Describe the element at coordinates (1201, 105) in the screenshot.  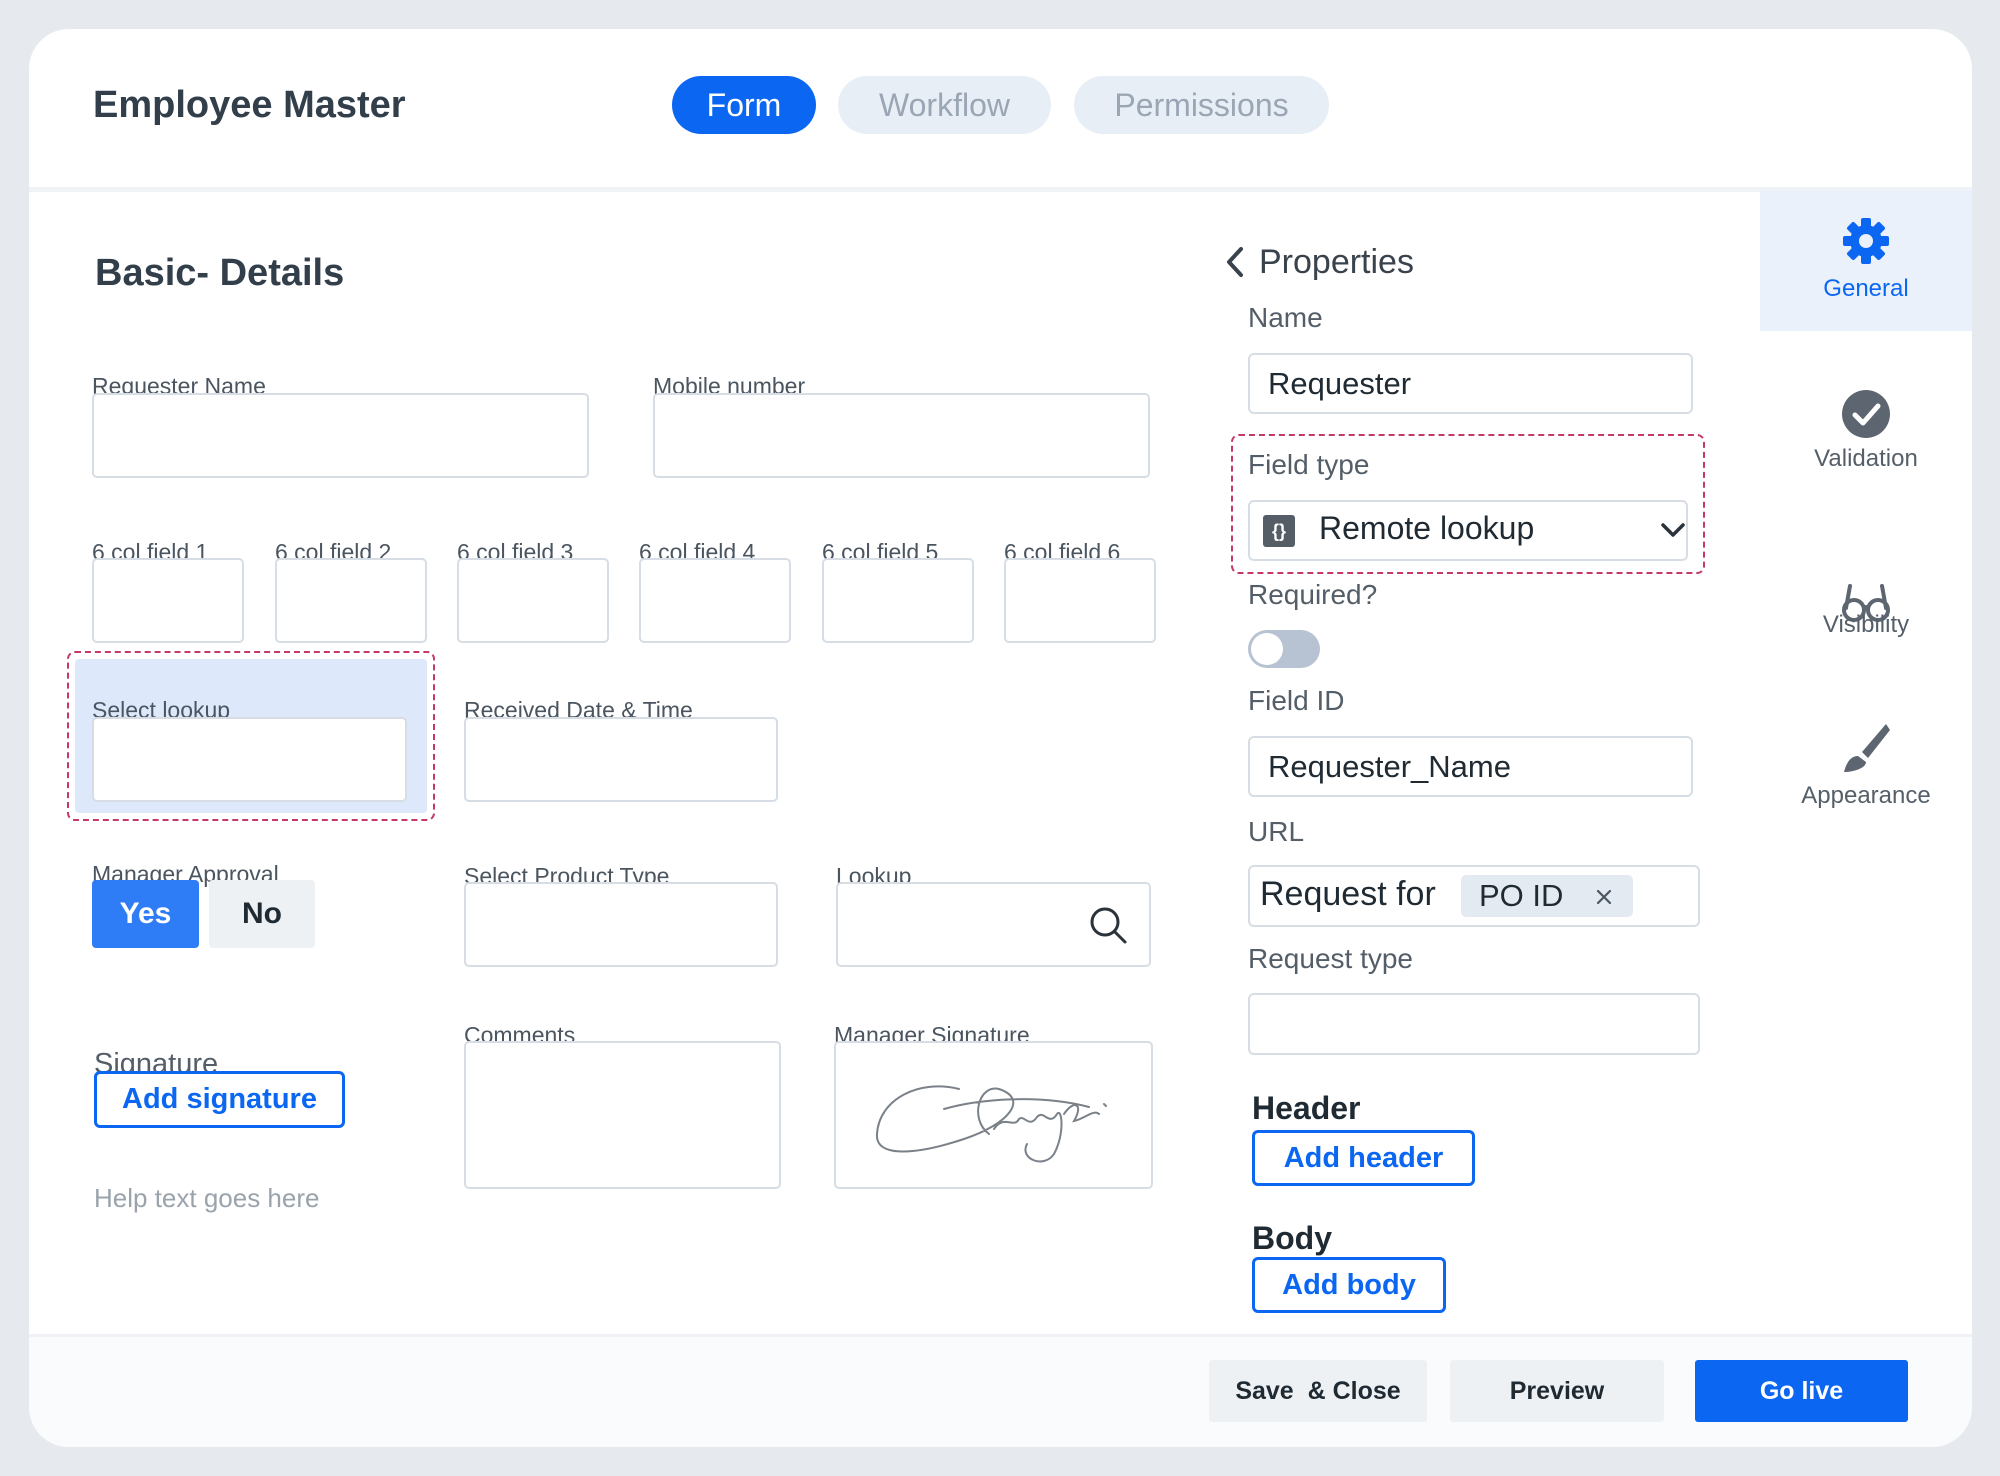
I see `tab-permissions: Permissions` at that location.